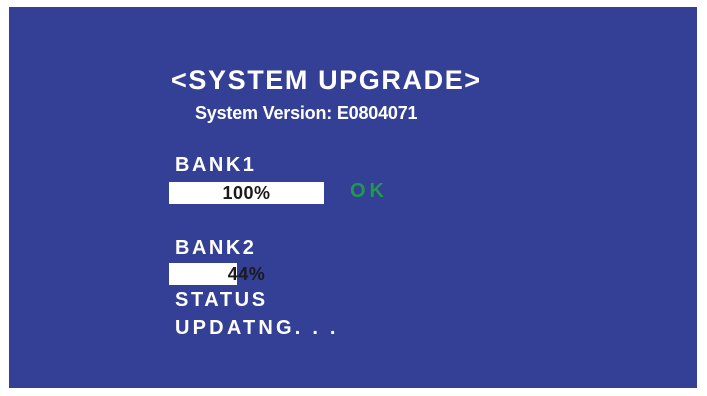 Image resolution: width=707 pixels, height=396 pixels. Describe the element at coordinates (221, 300) in the screenshot. I see `status-label: STATUS` at that location.